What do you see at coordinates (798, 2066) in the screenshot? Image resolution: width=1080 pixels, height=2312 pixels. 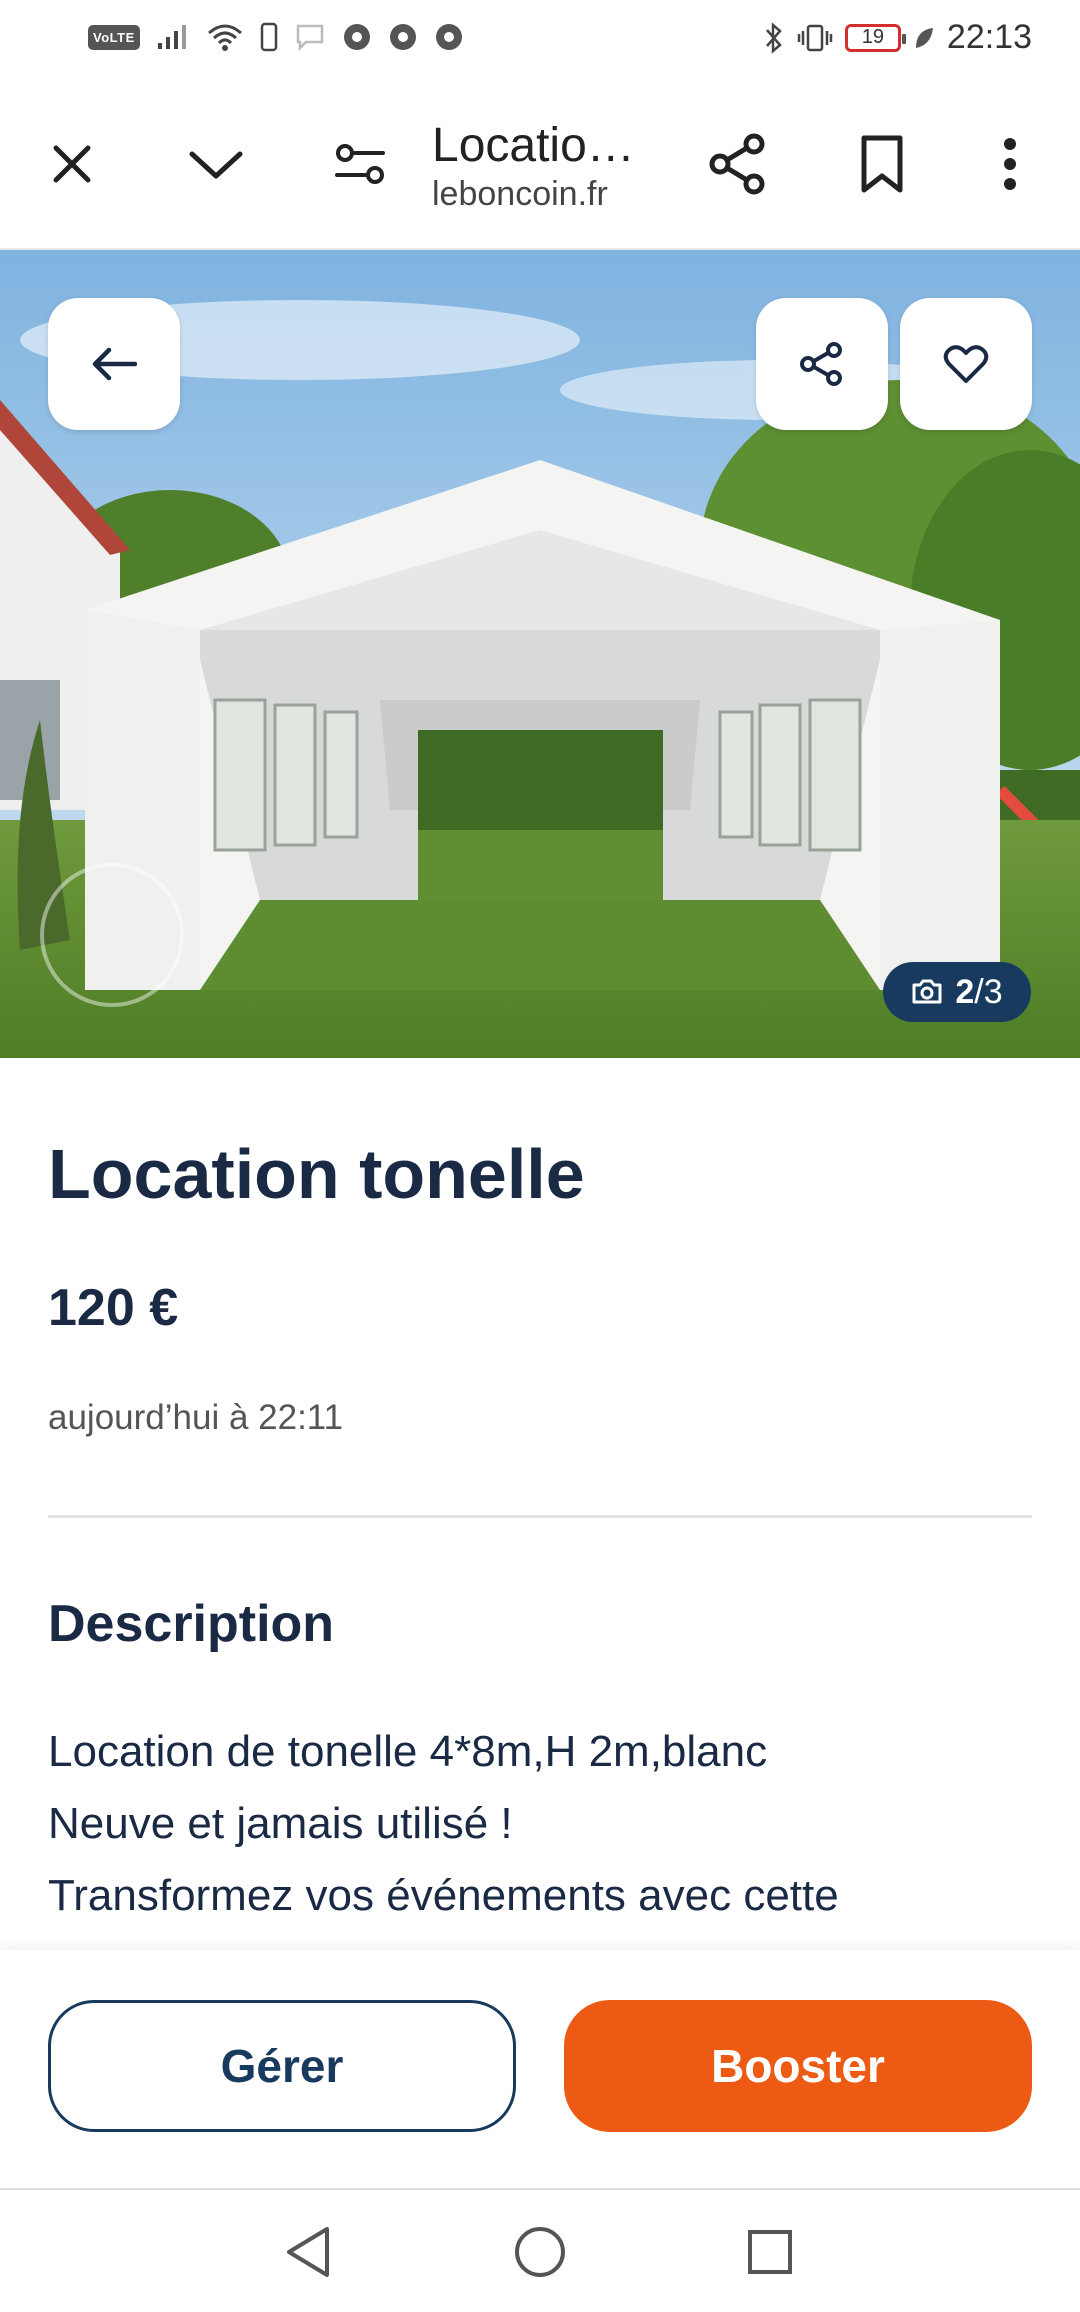 I see `boost-button: Booster` at bounding box center [798, 2066].